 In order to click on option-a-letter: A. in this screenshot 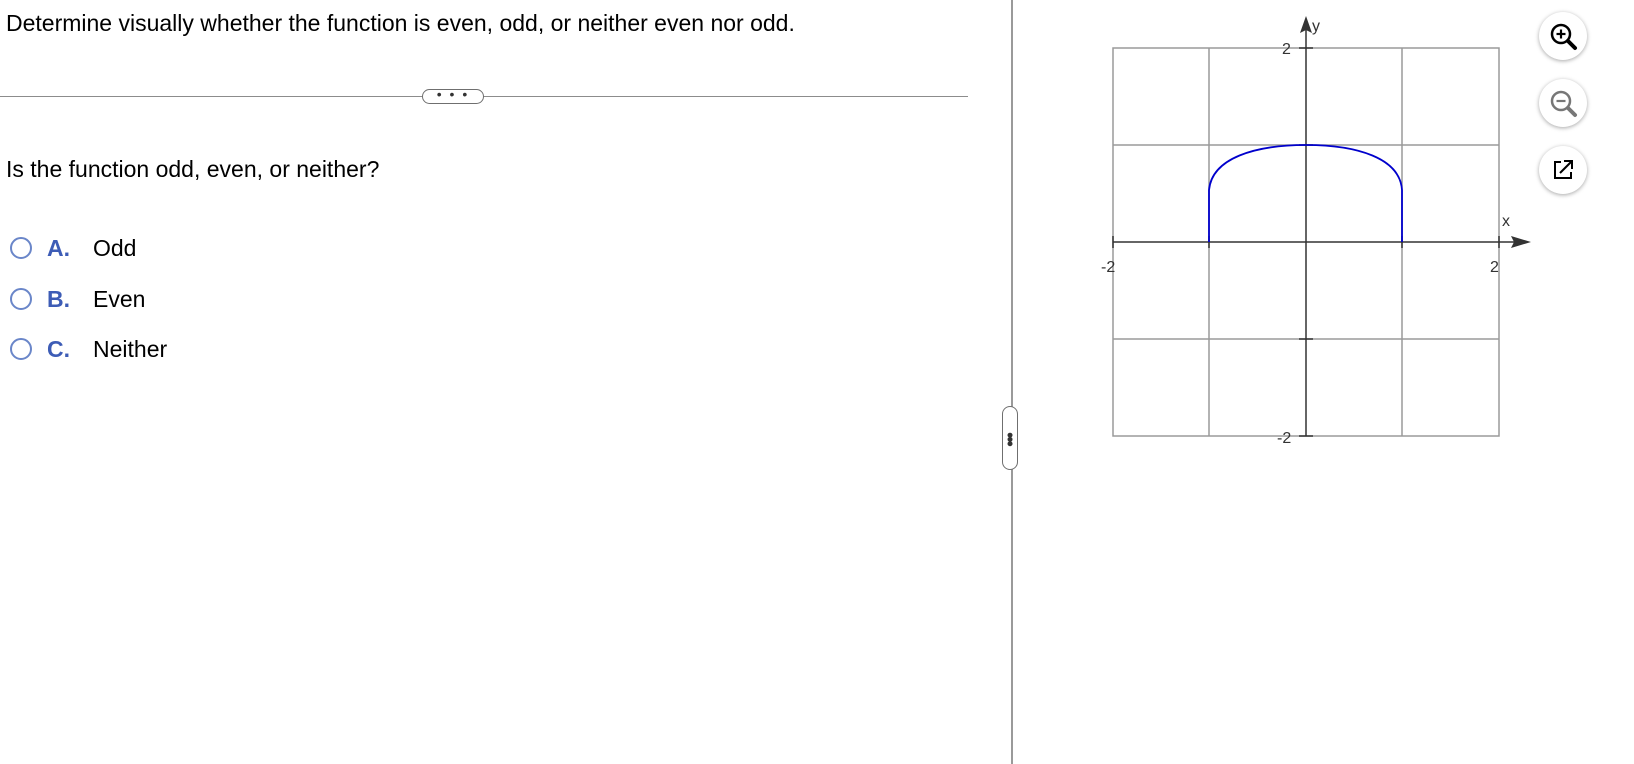, I will do `click(58, 247)`.